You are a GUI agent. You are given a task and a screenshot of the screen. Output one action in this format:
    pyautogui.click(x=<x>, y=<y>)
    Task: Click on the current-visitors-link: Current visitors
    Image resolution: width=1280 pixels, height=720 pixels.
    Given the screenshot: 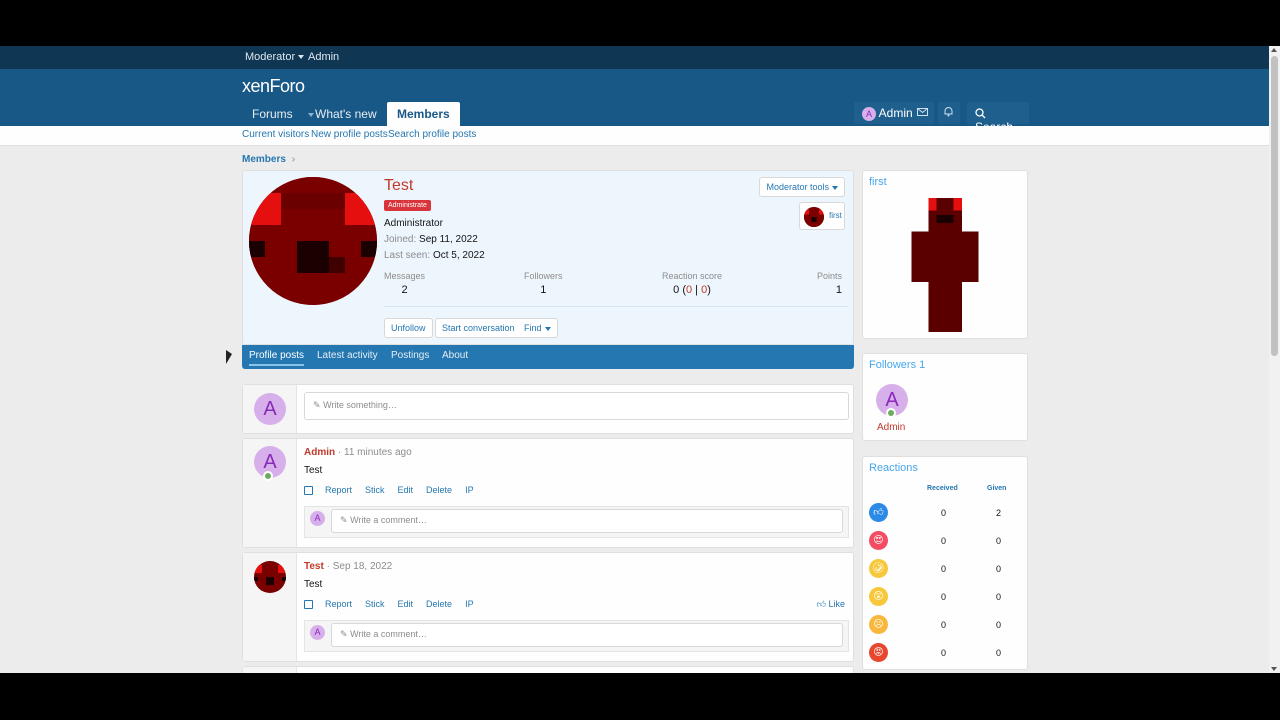 What is the action you would take?
    pyautogui.click(x=275, y=134)
    